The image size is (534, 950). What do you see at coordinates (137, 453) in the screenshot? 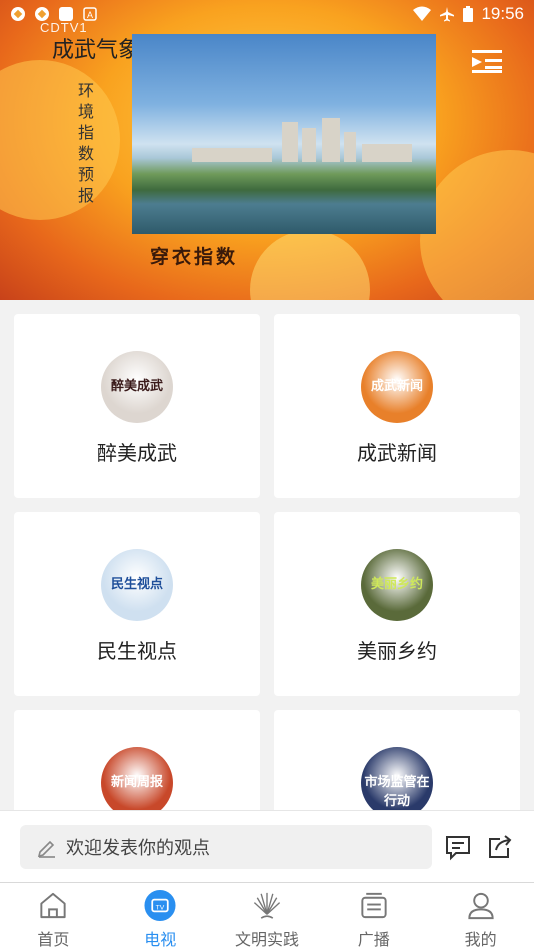
I see `program-label: 醉美成武` at bounding box center [137, 453].